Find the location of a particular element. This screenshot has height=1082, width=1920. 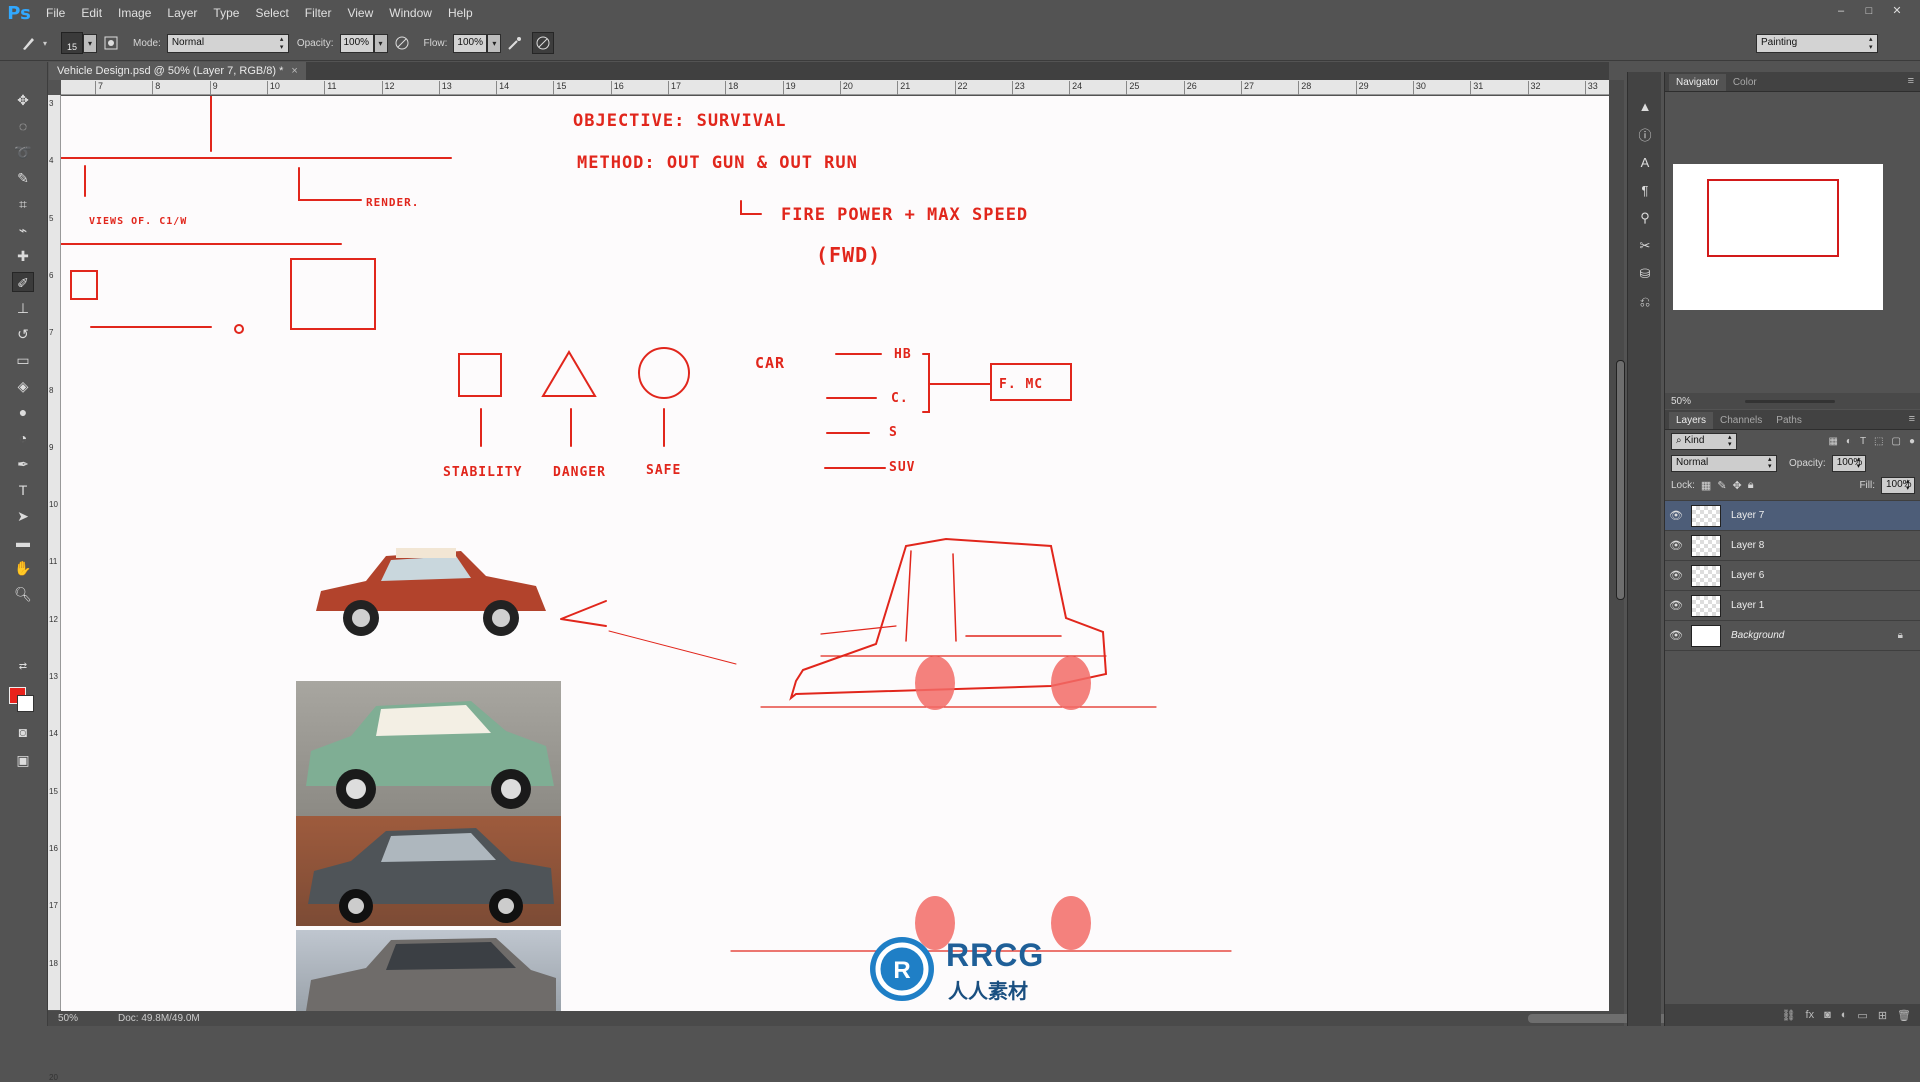

brush-size-picker: 15 is located at coordinates (72, 43).